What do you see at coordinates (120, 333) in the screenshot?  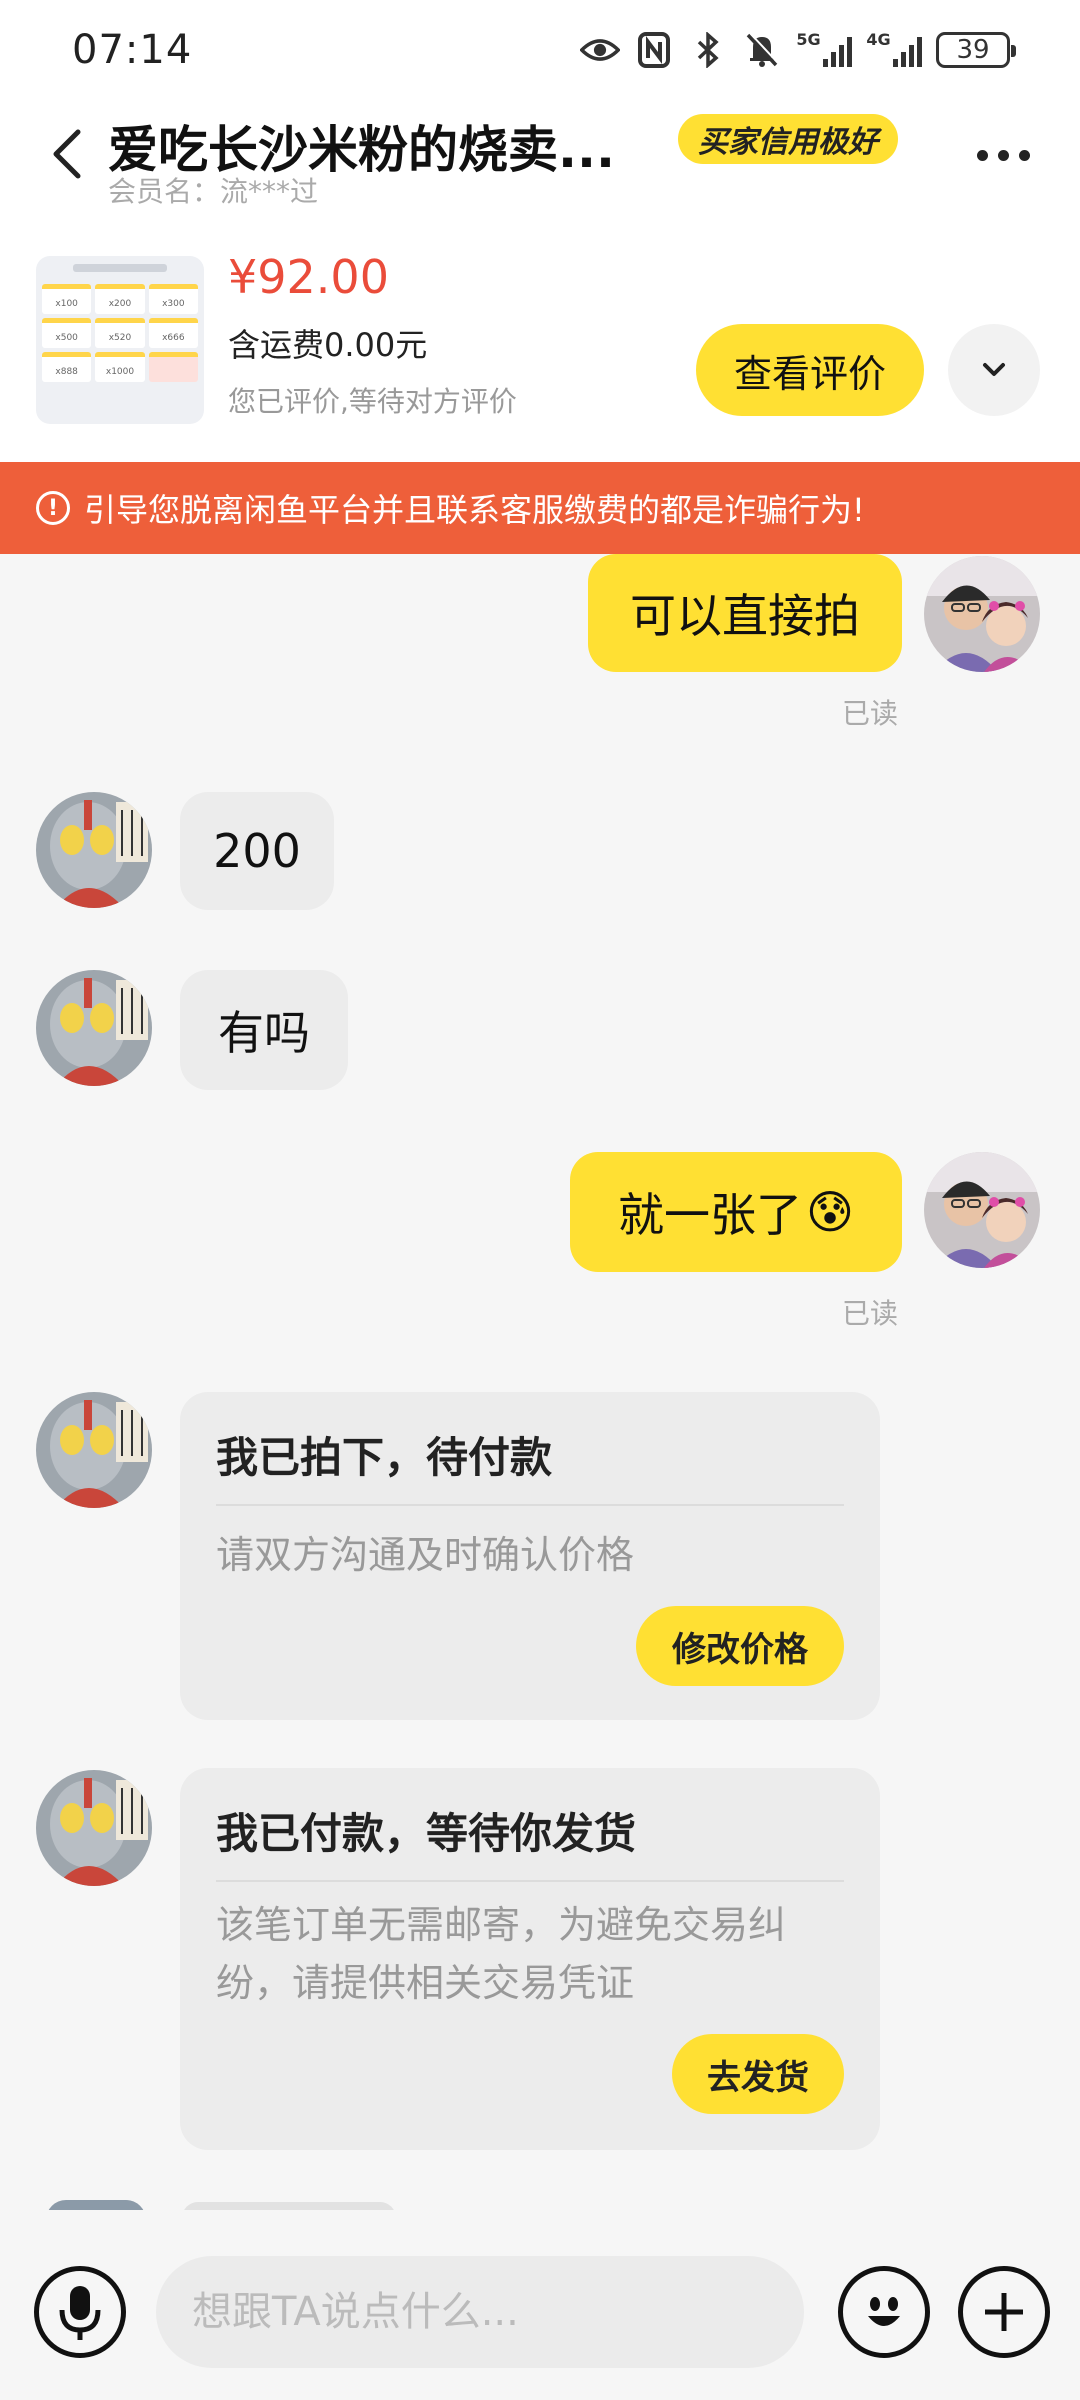 I see `thumb-cell: x520` at bounding box center [120, 333].